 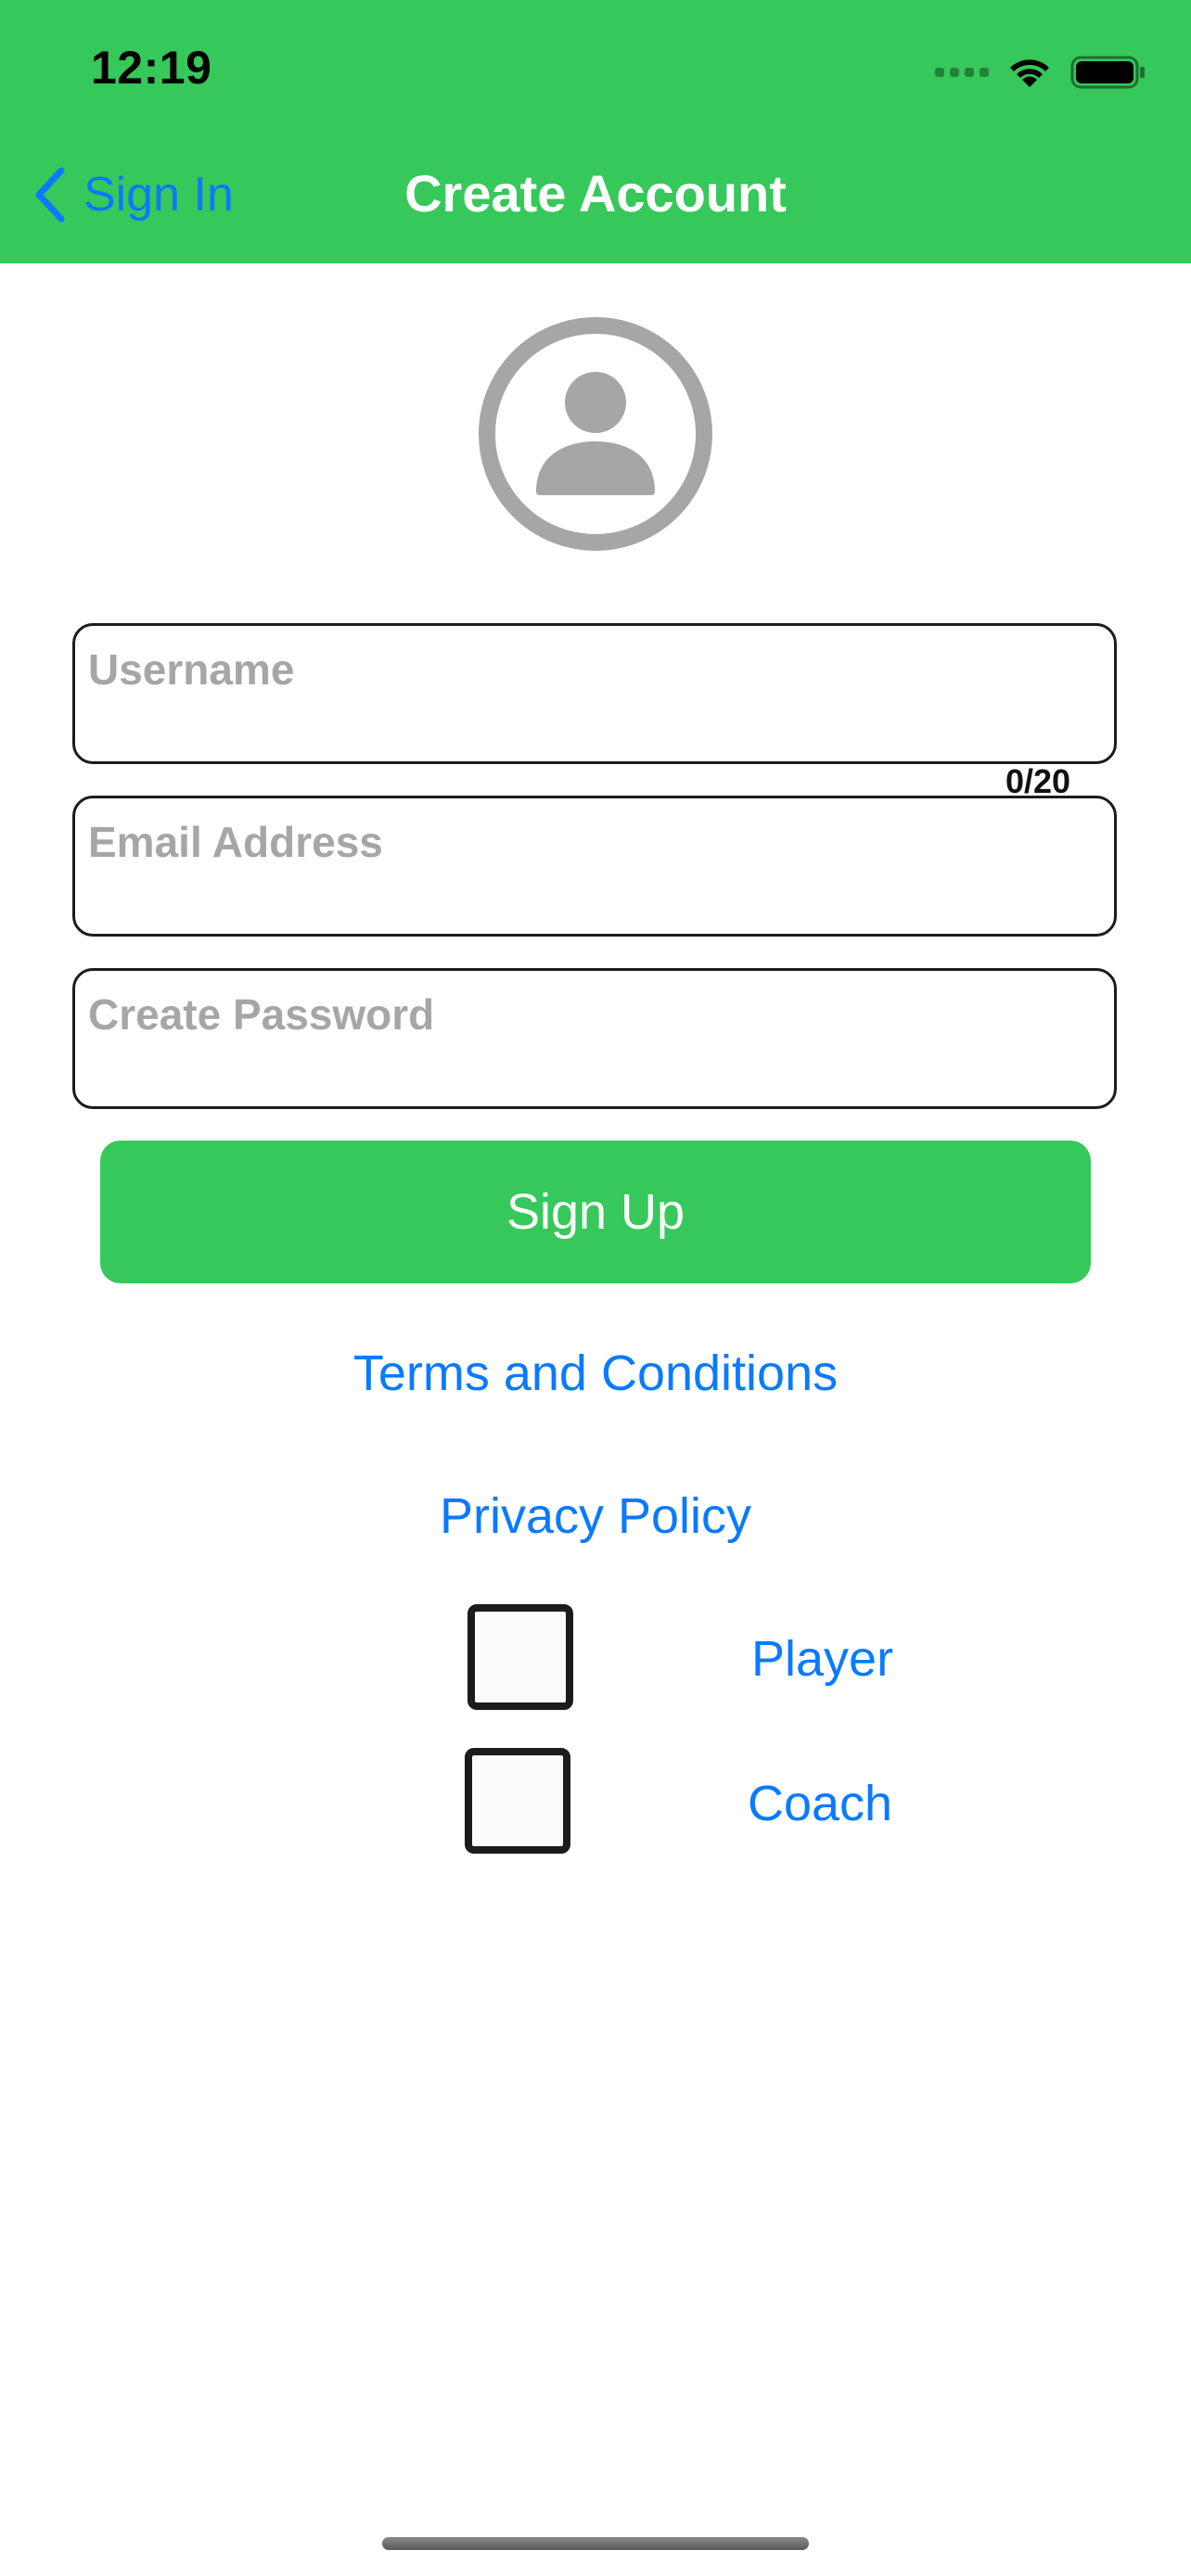 What do you see at coordinates (595, 131) in the screenshot?
I see `header-bar: 12:19 Sign In Create Account` at bounding box center [595, 131].